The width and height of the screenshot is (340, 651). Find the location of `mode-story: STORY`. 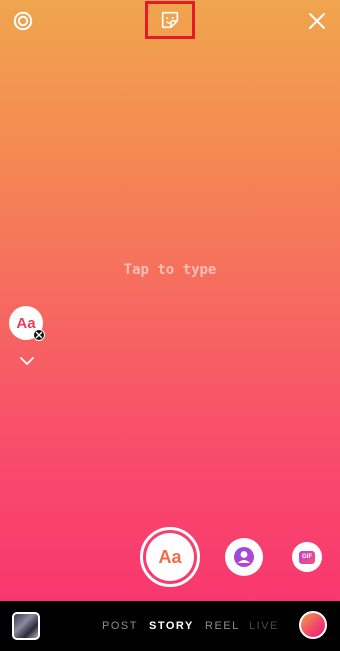

mode-story: STORY is located at coordinates (171, 626).